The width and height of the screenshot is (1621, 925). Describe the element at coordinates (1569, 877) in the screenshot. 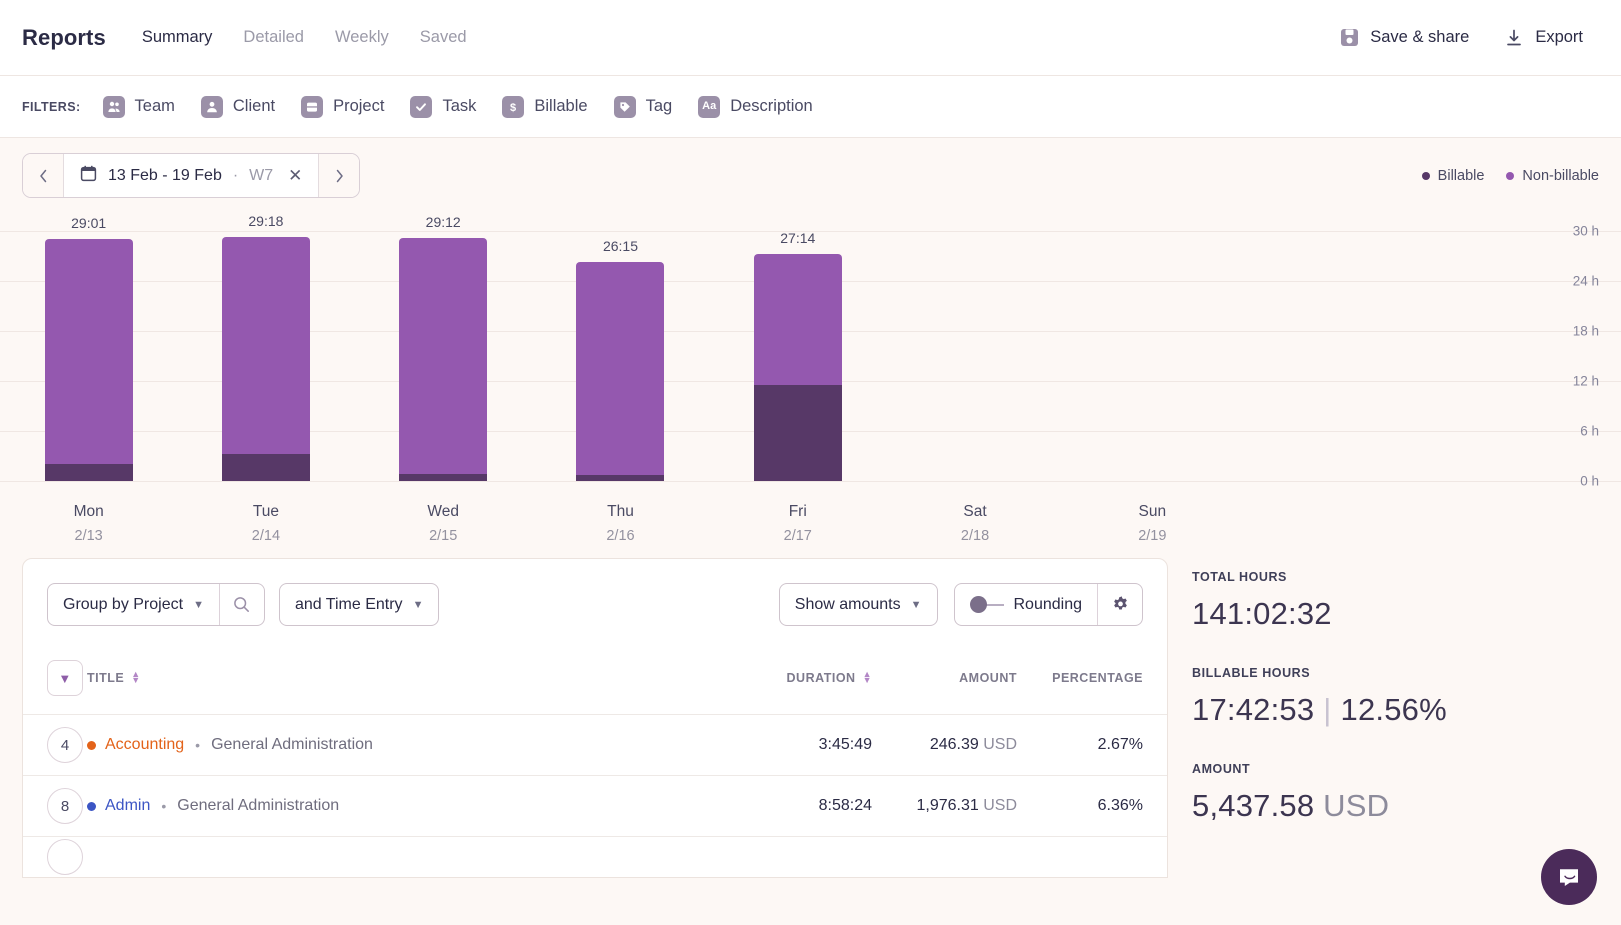

I see `intercom-launcher-button` at that location.